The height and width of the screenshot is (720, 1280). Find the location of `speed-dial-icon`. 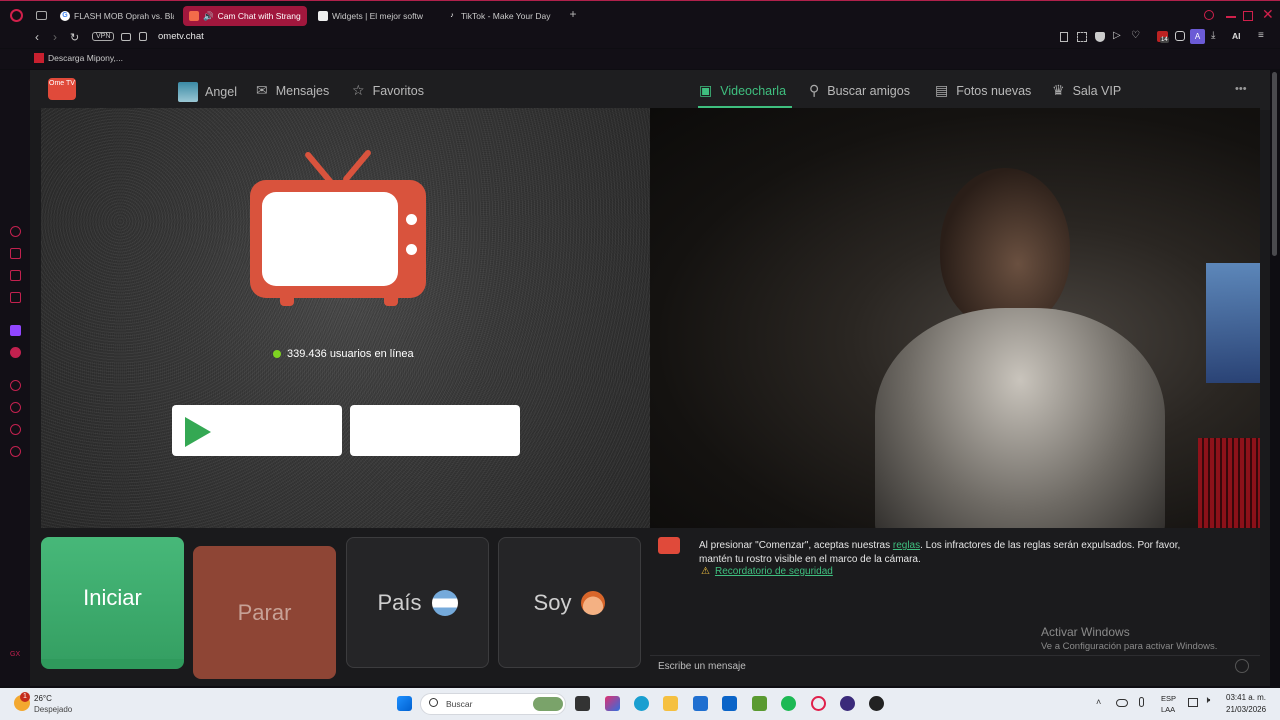

speed-dial-icon is located at coordinates (15, 231).